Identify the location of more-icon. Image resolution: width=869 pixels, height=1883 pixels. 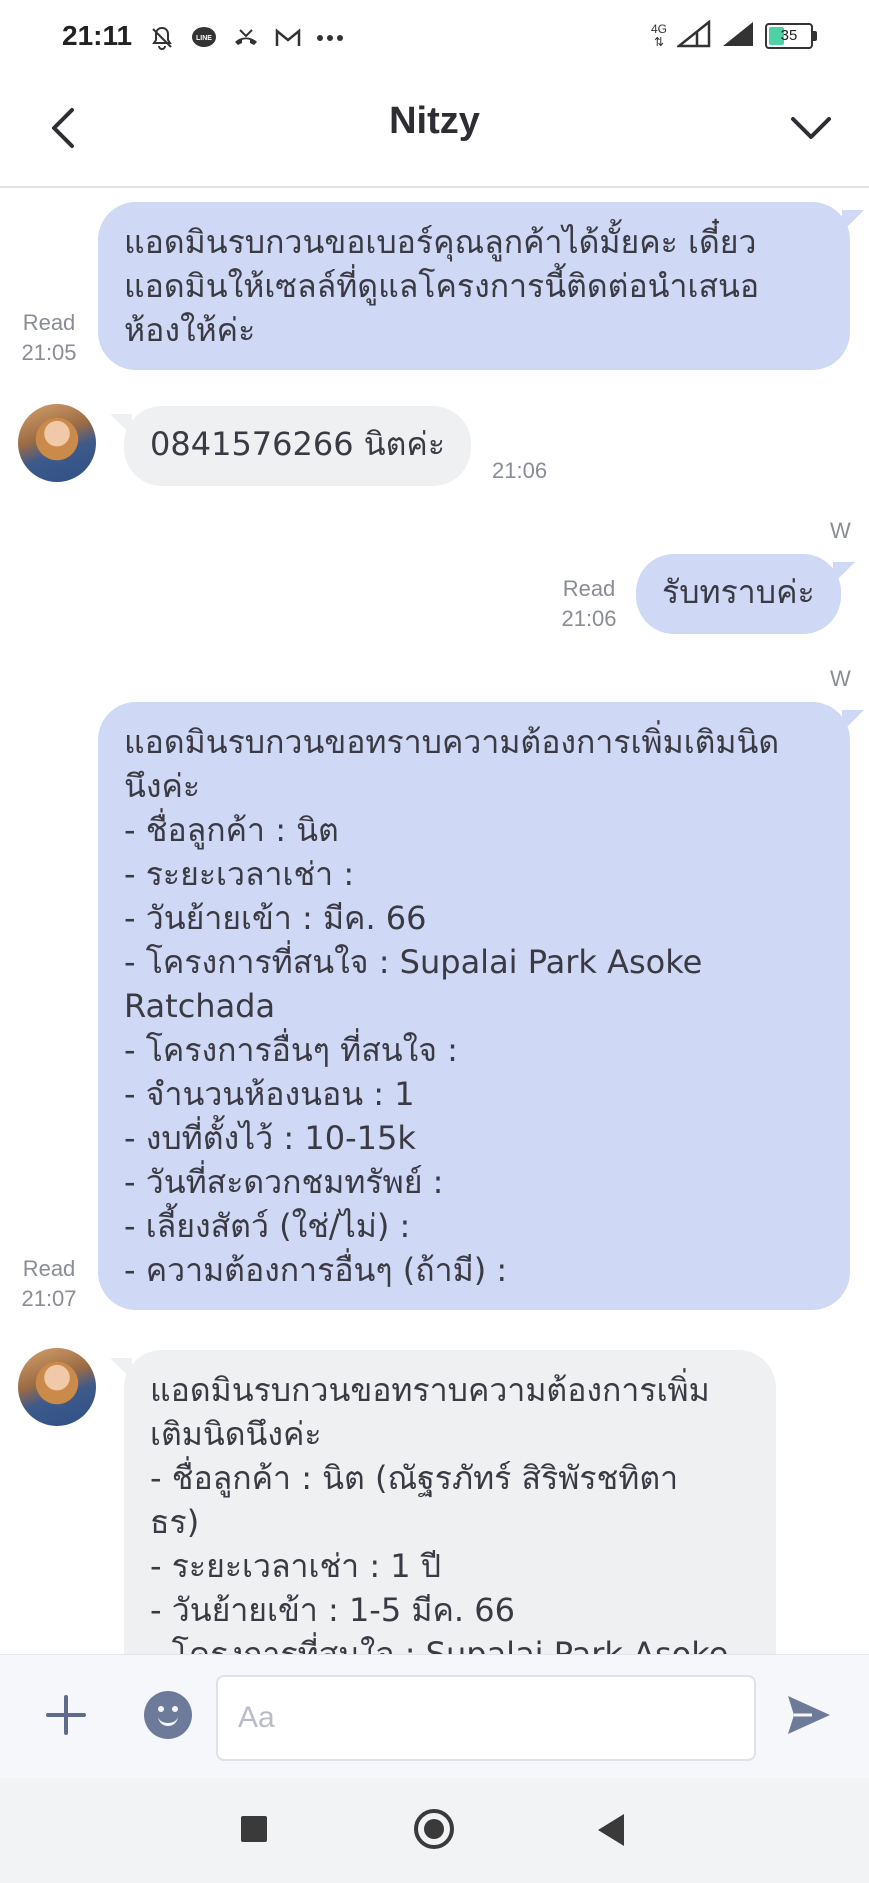
(330, 38).